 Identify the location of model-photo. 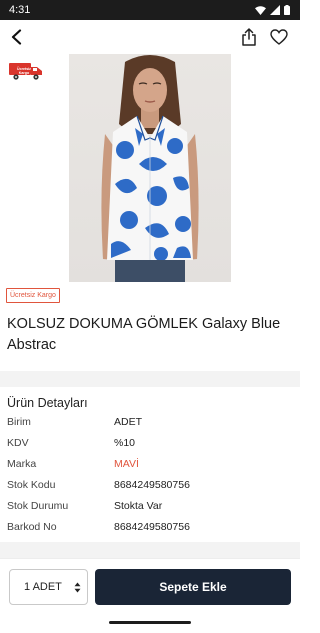
(150, 168).